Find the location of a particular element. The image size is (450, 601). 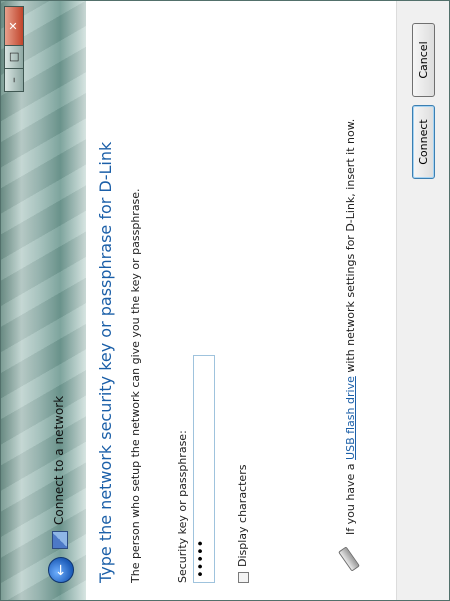

button-bar: Connect Cancel is located at coordinates (423, 300).